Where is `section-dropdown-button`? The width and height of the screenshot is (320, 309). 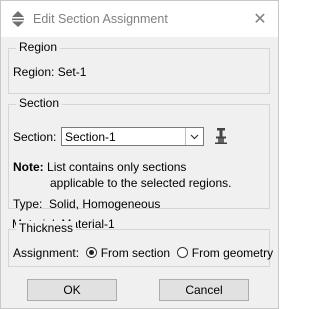
section-dropdown-button is located at coordinates (194, 136).